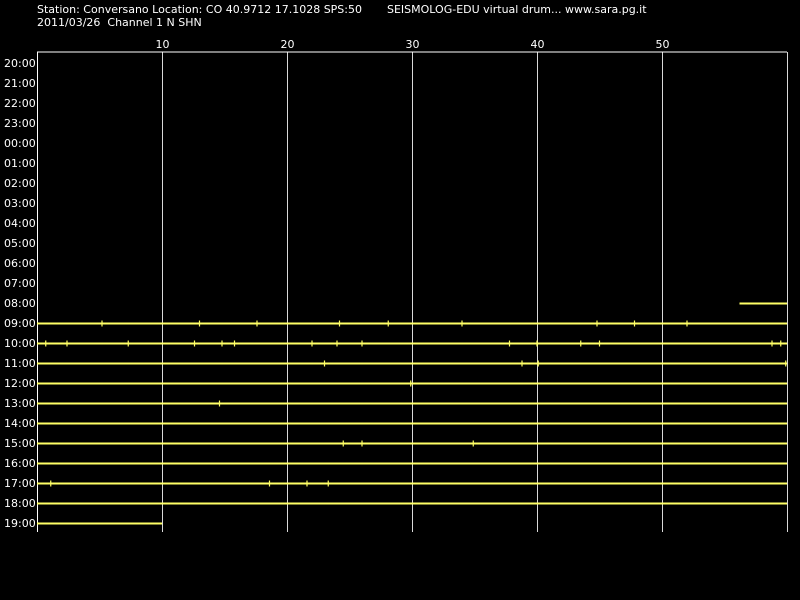 The width and height of the screenshot is (800, 600). What do you see at coordinates (20, 323) in the screenshot?
I see `y-tick-label: 09:00` at bounding box center [20, 323].